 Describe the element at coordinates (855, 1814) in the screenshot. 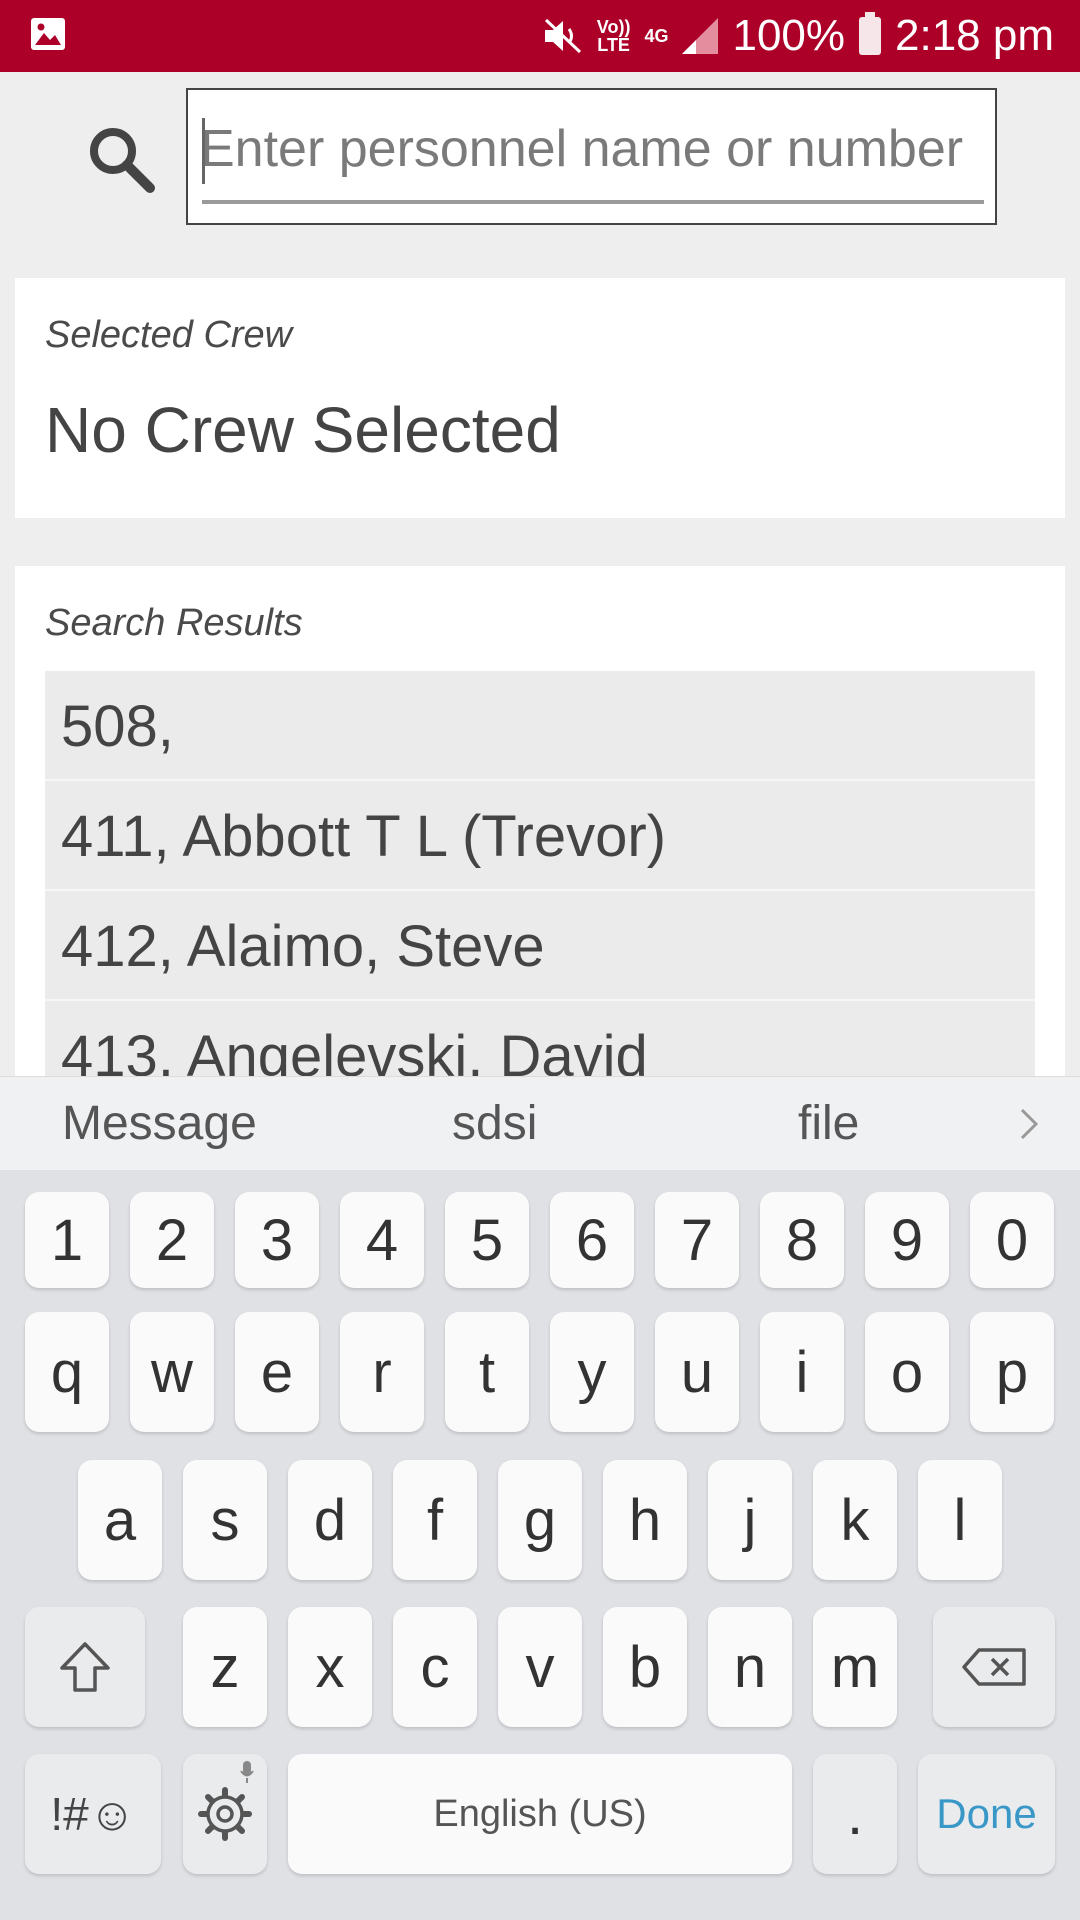

I see `period-key: .` at that location.